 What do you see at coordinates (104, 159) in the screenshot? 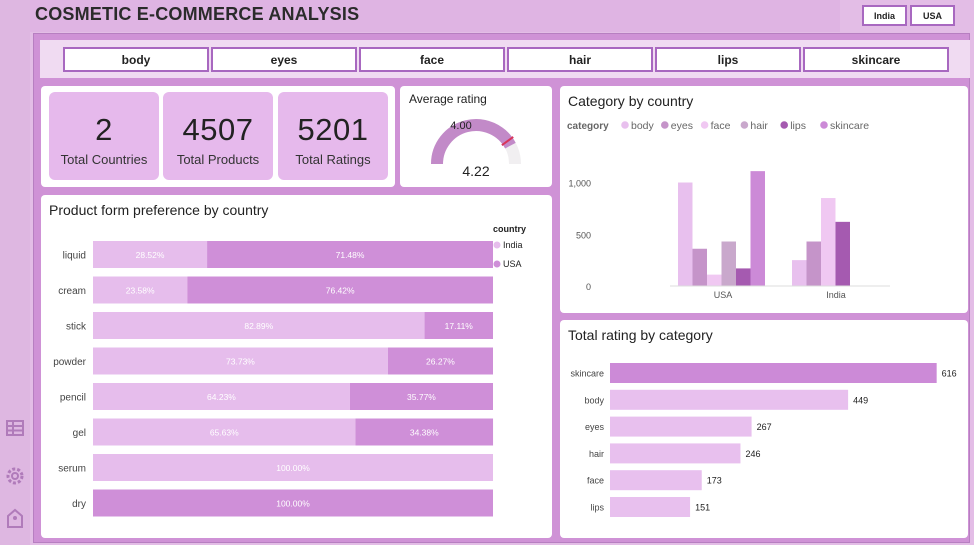
I see `kpi-label: Total Countries` at bounding box center [104, 159].